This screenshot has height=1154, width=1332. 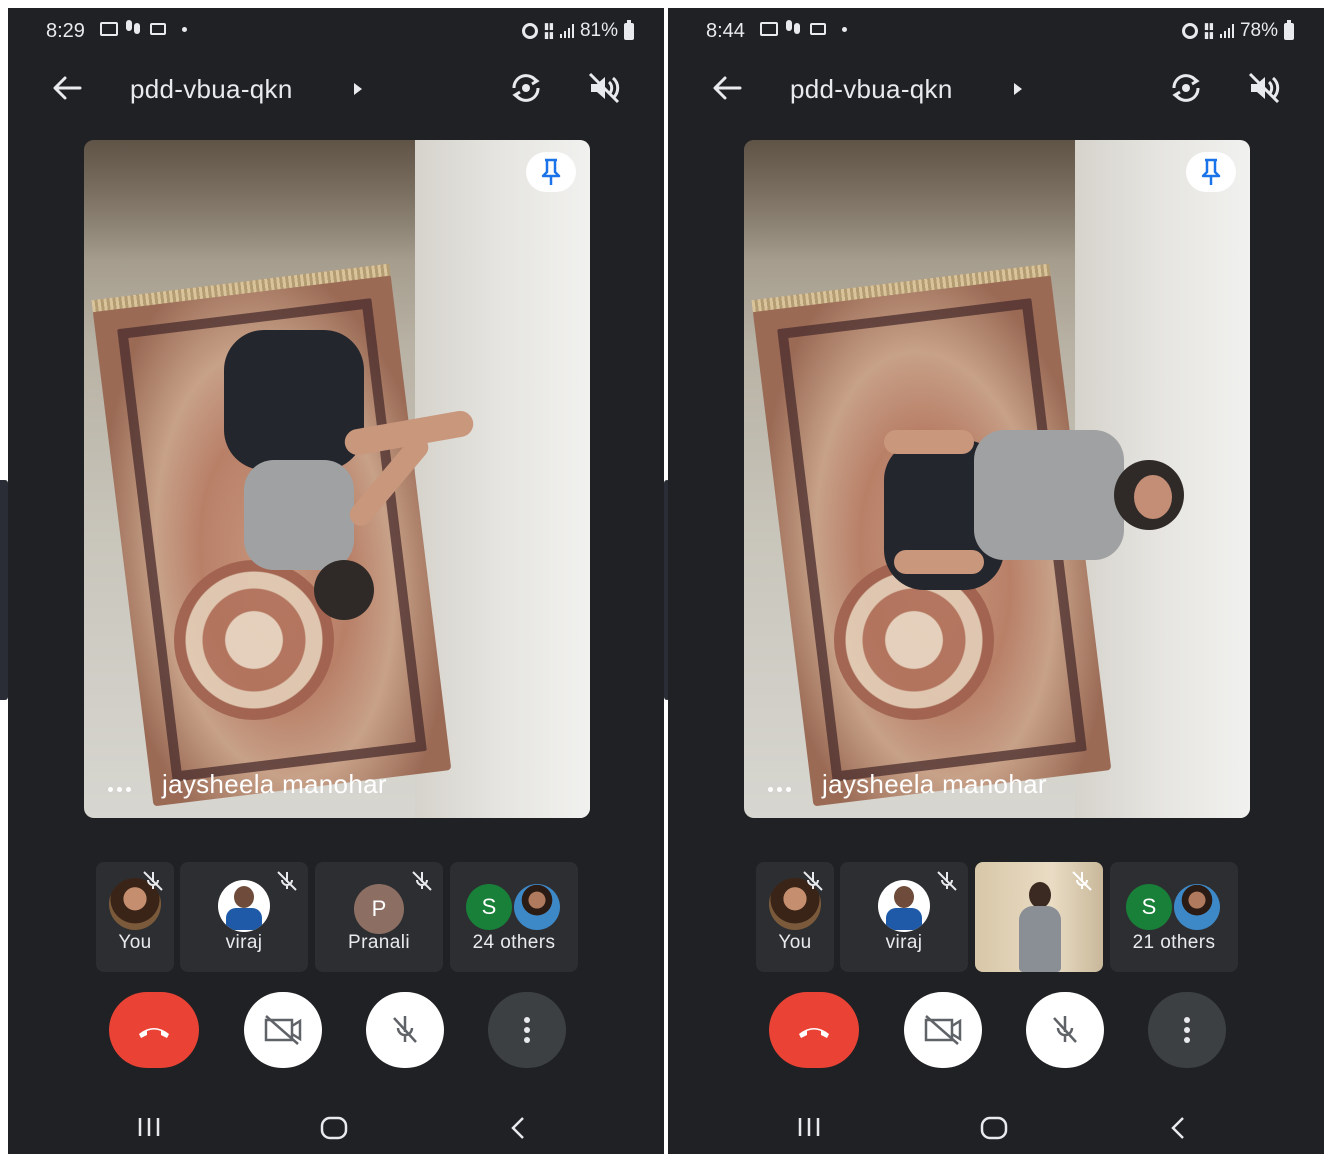 I want to click on battery-percent: 78%, so click(x=1258, y=30).